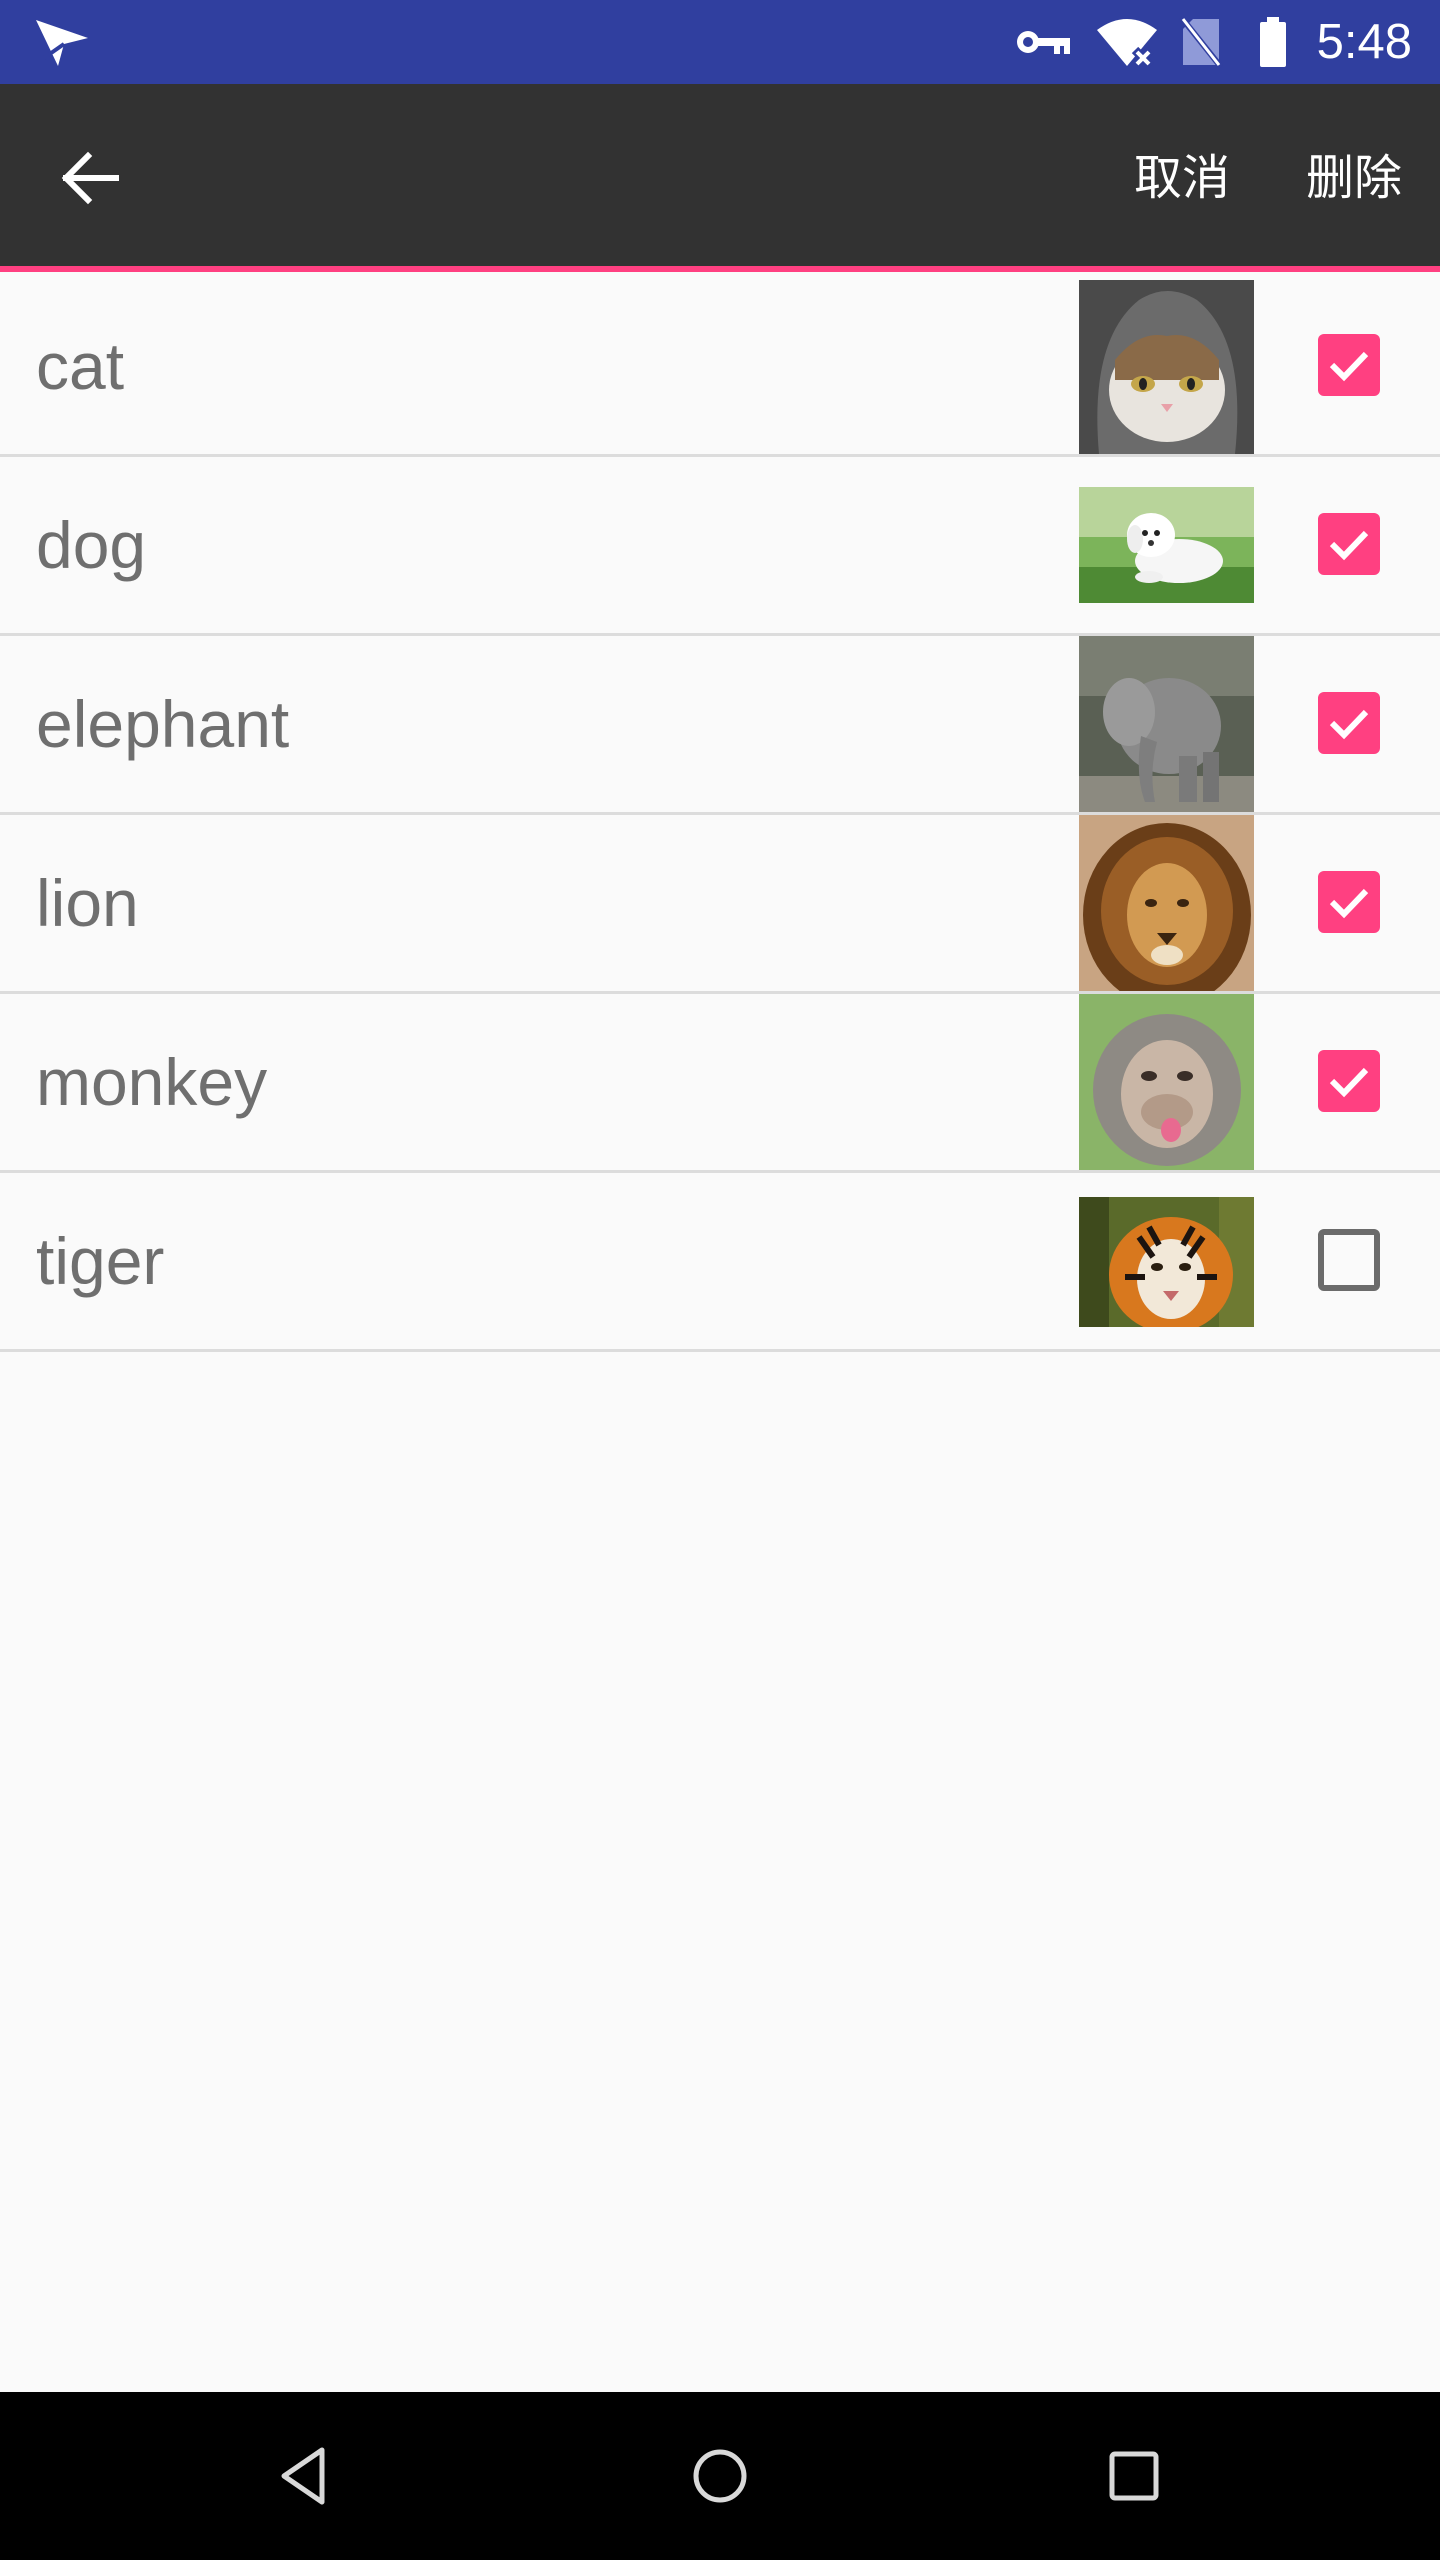 The image size is (1440, 2560). I want to click on action-bar: 取消 删除, so click(720, 178).